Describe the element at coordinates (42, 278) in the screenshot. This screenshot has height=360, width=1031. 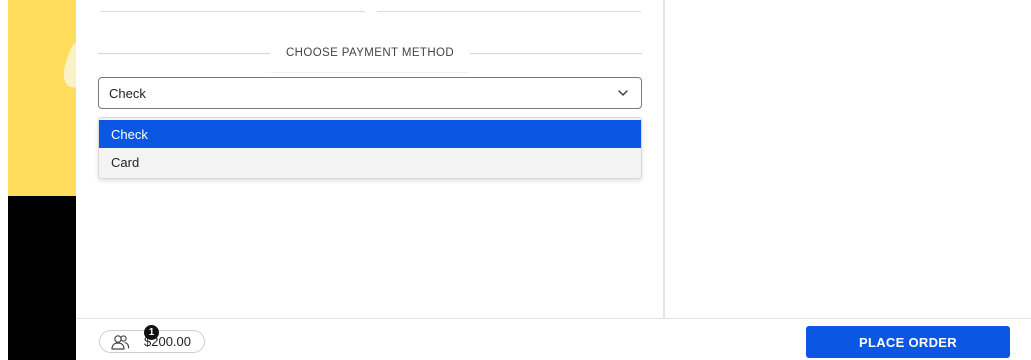
I see `brand-strip-black` at that location.